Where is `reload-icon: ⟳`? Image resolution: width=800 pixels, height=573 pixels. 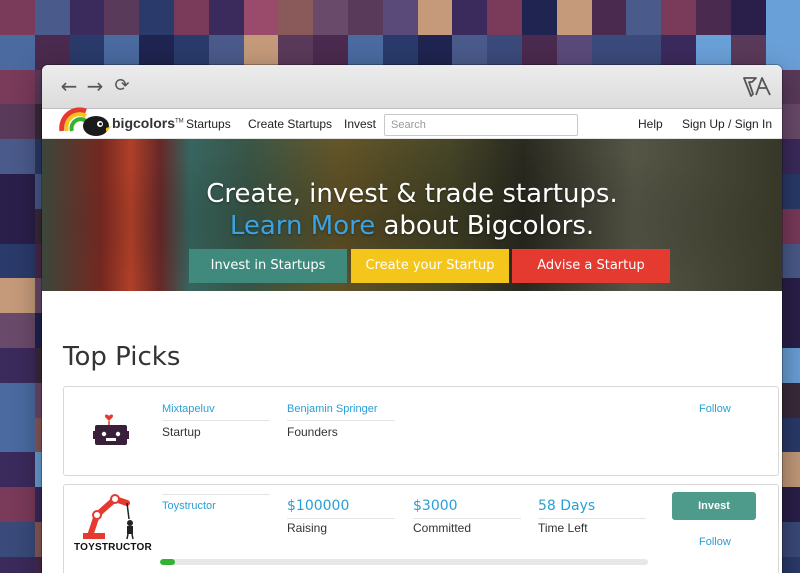
reload-icon: ⟳ is located at coordinates (122, 86).